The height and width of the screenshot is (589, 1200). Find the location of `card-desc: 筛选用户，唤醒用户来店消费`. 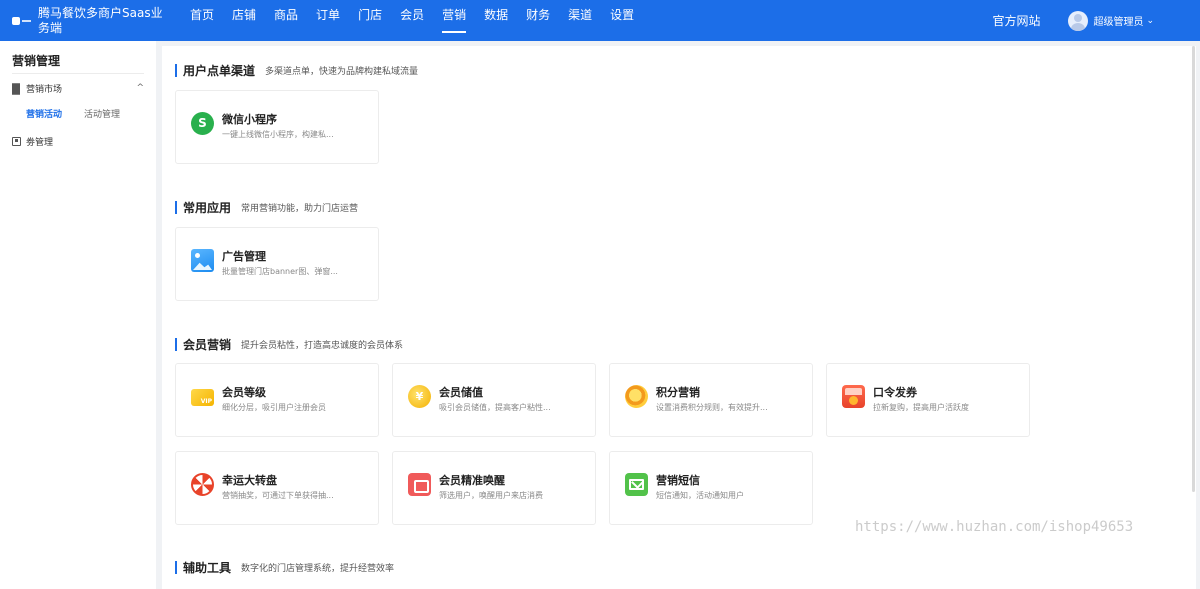

card-desc: 筛选用户，唤醒用户来店消费 is located at coordinates (491, 495).